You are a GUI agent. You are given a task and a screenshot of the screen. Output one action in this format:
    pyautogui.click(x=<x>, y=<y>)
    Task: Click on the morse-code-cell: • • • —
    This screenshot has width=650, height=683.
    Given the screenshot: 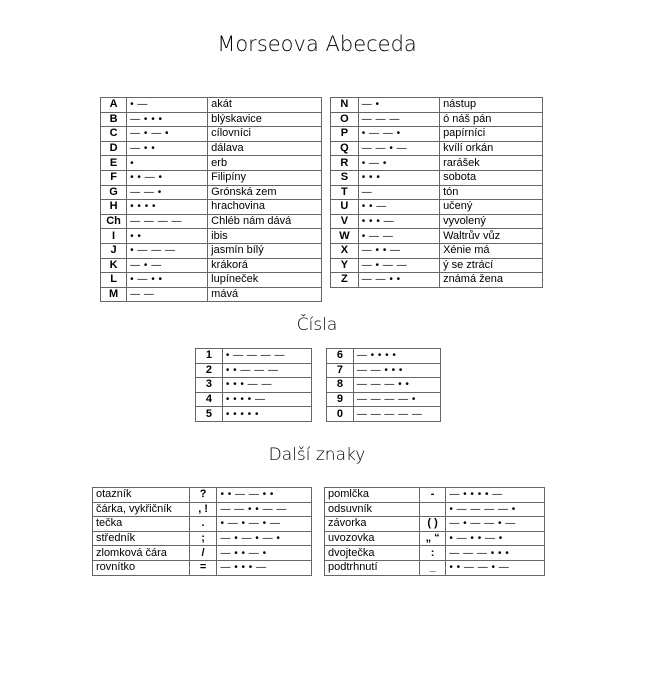 What is the action you would take?
    pyautogui.click(x=399, y=221)
    